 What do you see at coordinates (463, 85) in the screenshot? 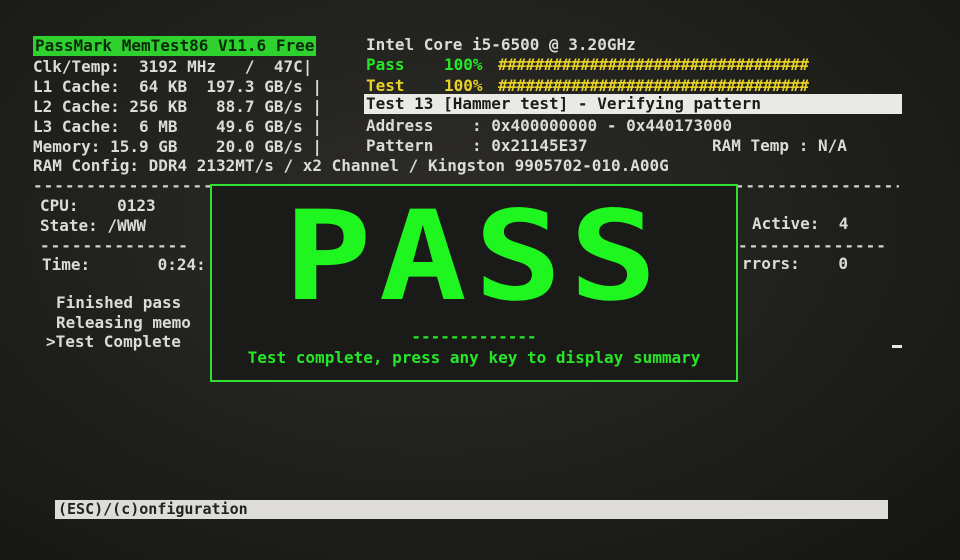
I see `test-percent: 100%` at bounding box center [463, 85].